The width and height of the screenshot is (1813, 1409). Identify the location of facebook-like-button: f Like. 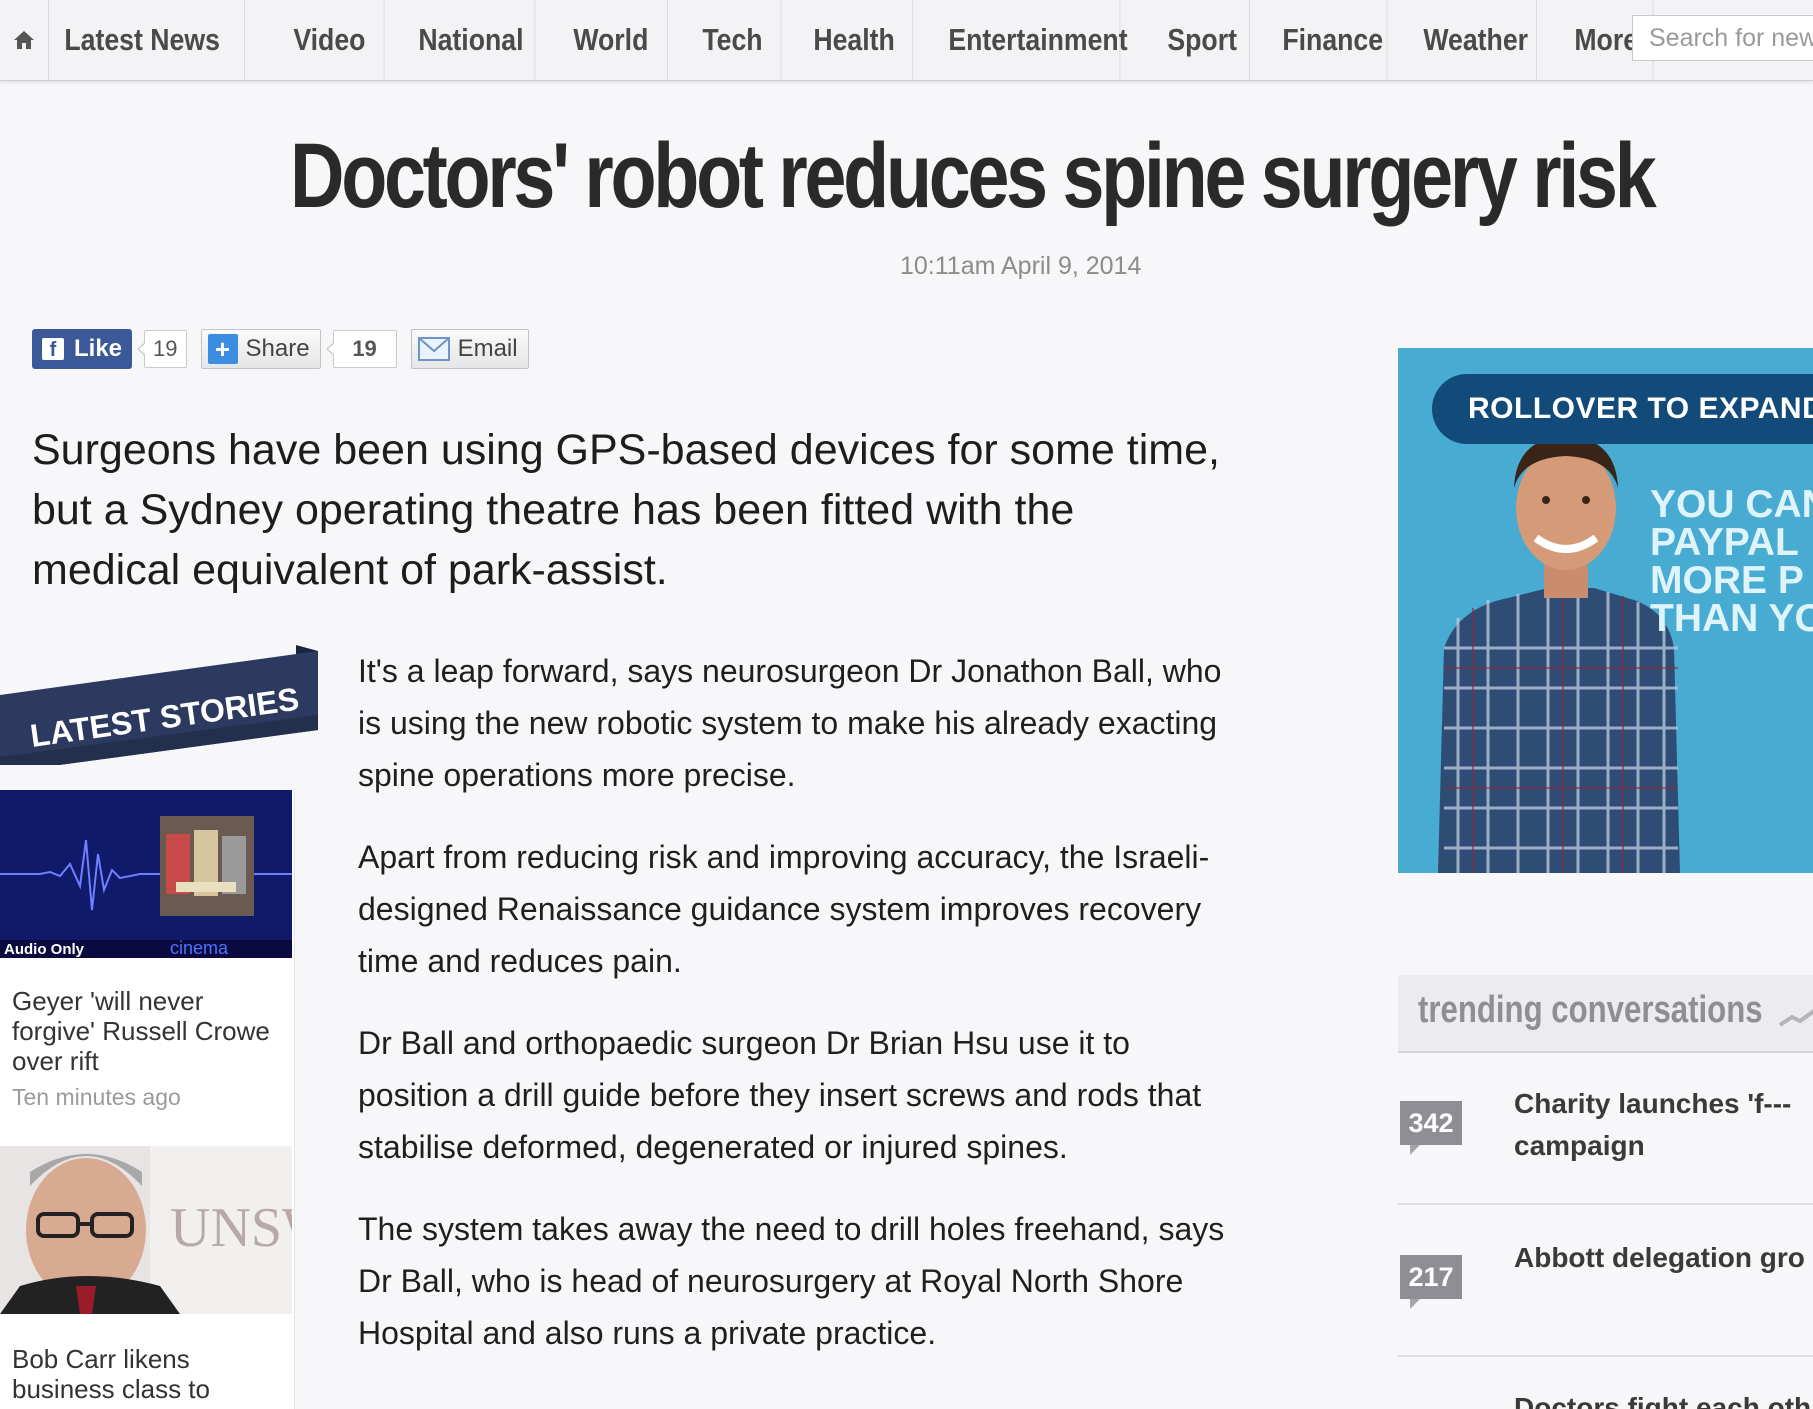
(82, 349).